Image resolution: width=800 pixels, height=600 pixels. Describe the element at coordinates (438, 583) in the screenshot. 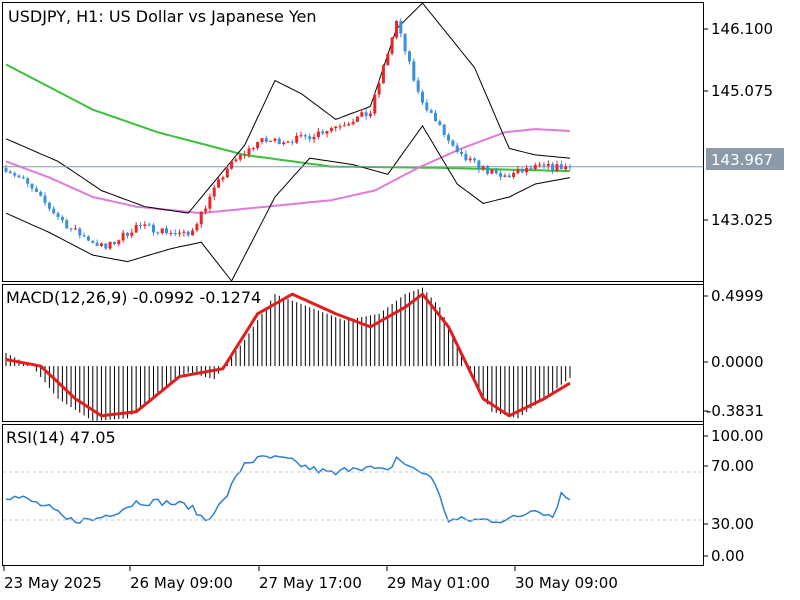

I see `time-tick-label: 29 May 01:00` at that location.